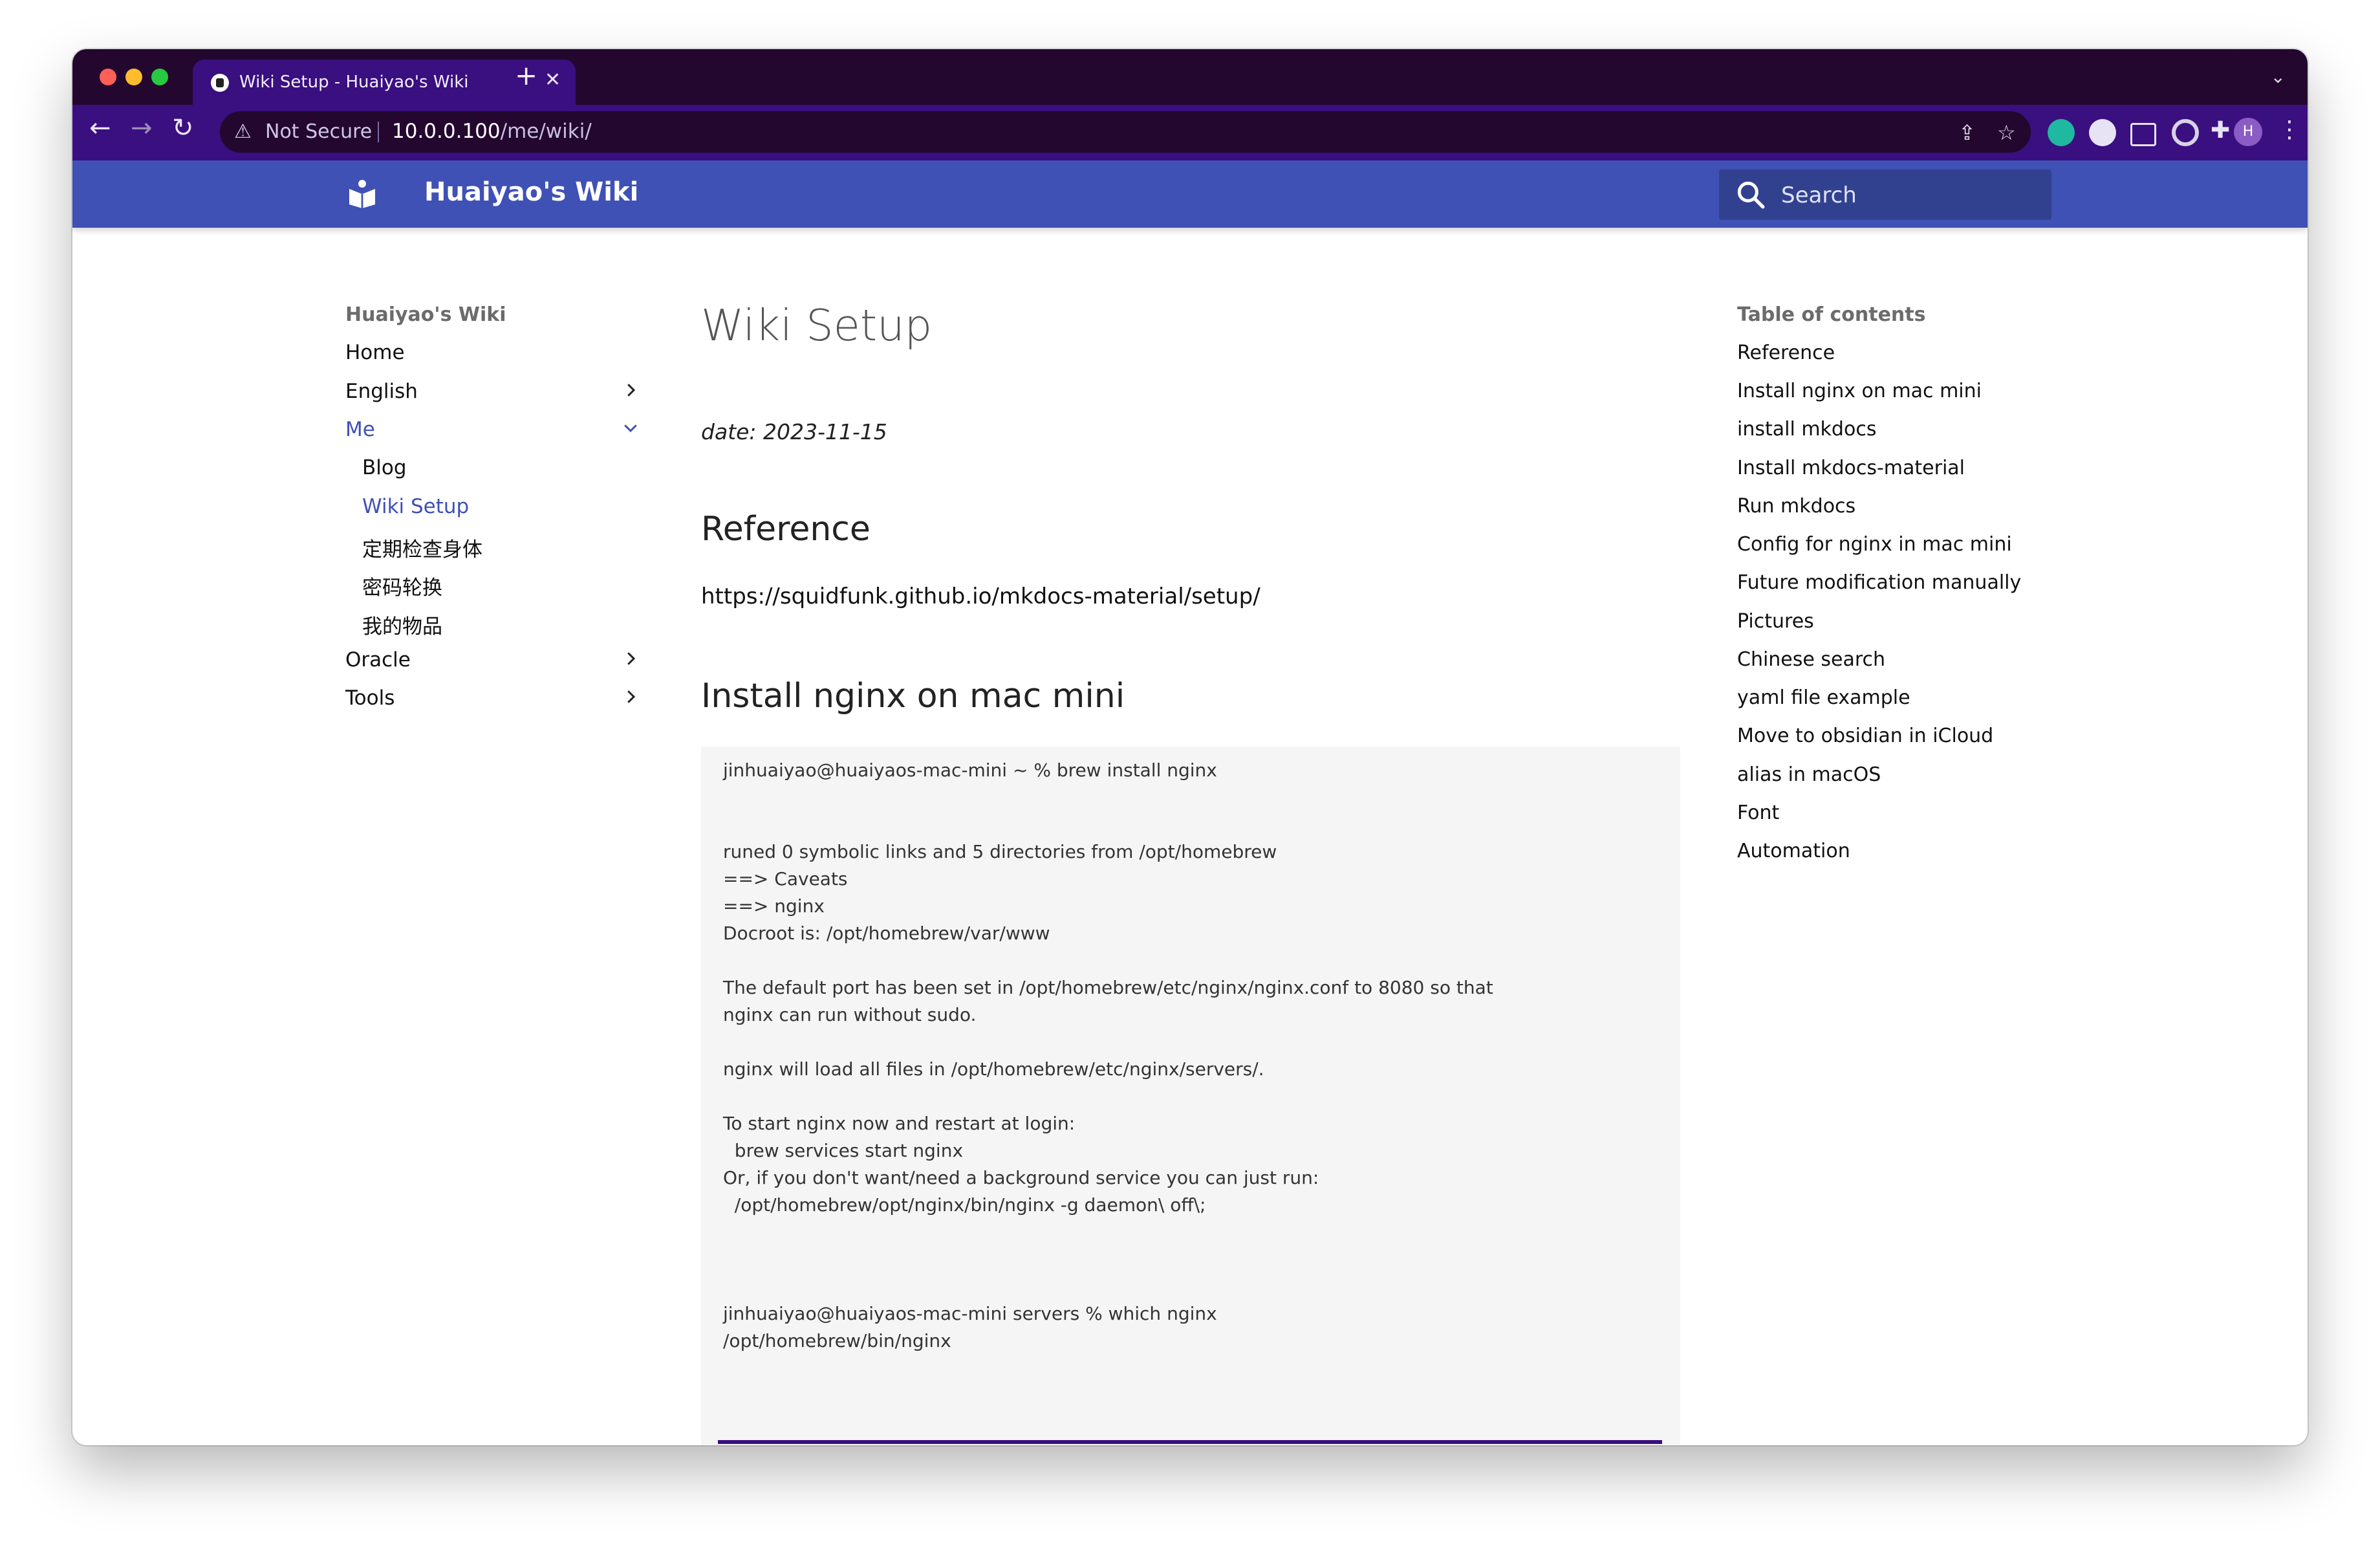 The width and height of the screenshot is (2380, 1541). What do you see at coordinates (553, 80) in the screenshot?
I see `tab-close-icon: ✕` at bounding box center [553, 80].